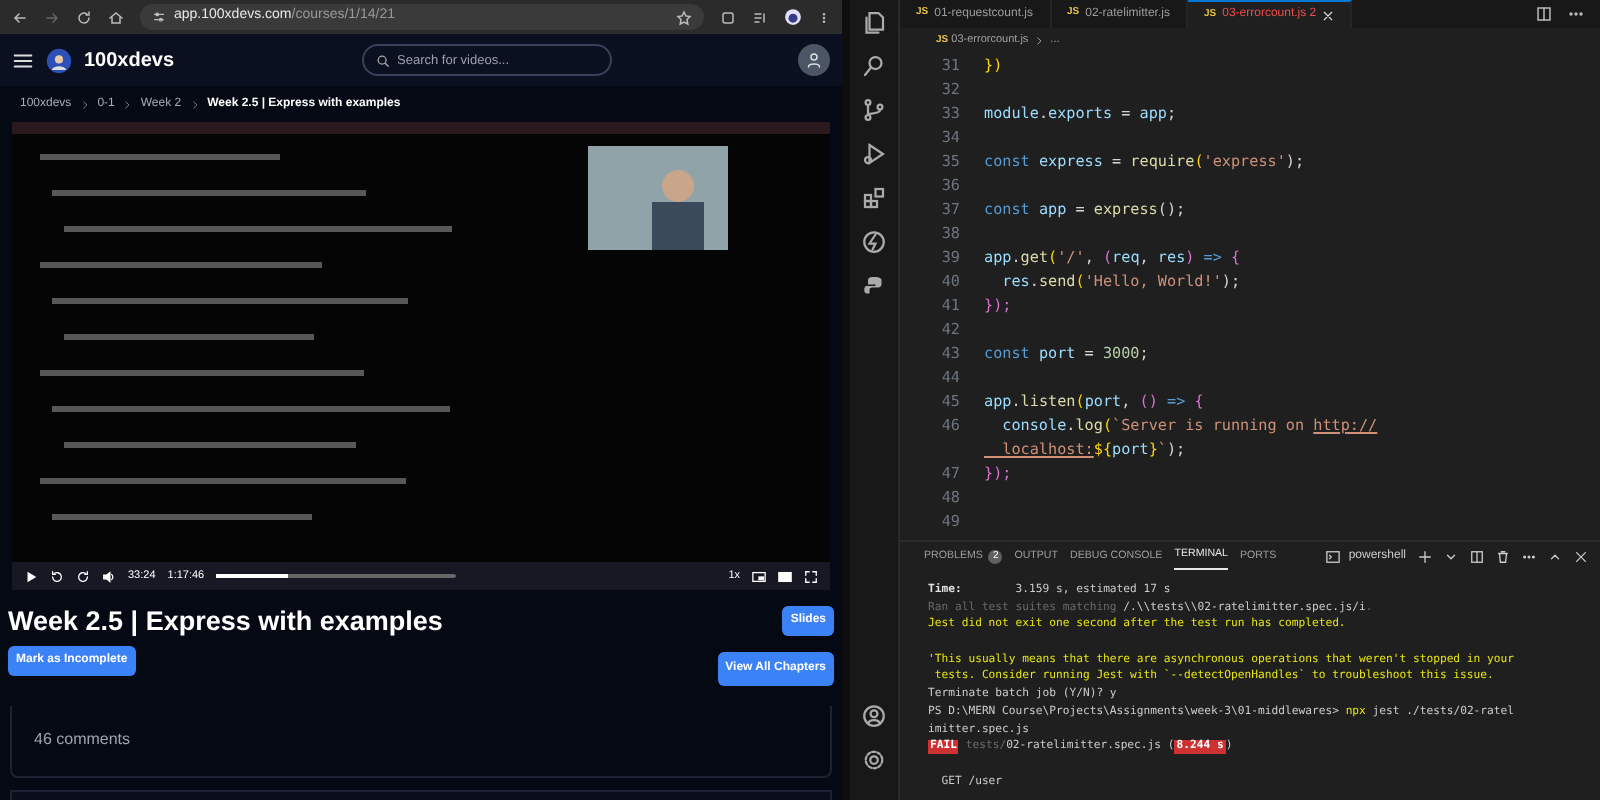  Describe the element at coordinates (225, 622) in the screenshot. I see `lesson-title: Week 2.5 | Express with examples` at that location.